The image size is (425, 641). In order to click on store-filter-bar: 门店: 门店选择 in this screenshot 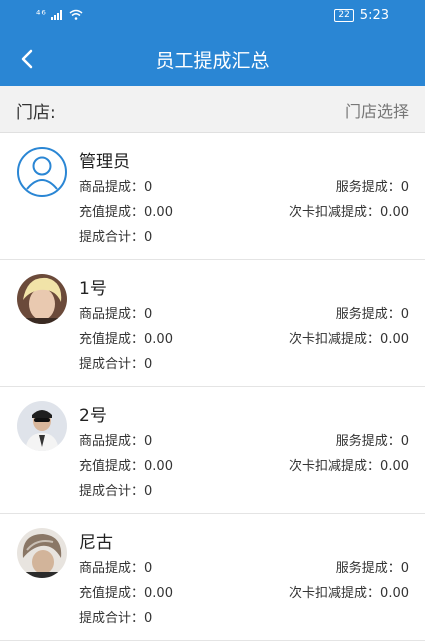, I will do `click(212, 109)`.